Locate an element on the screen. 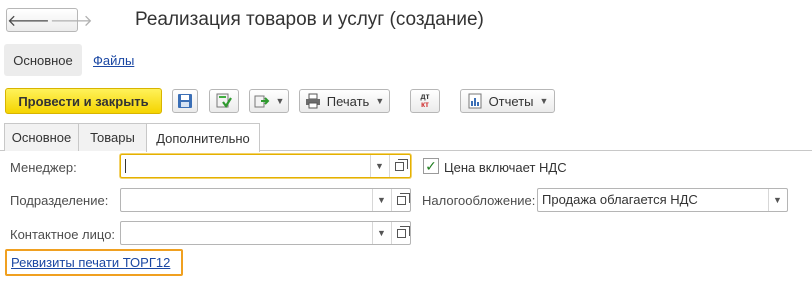 The width and height of the screenshot is (812, 281). kt-label: кт is located at coordinates (425, 104).